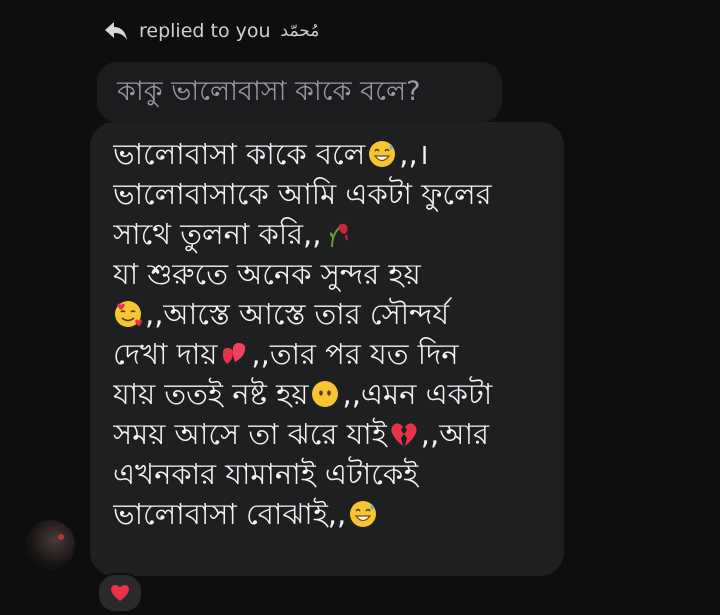  Describe the element at coordinates (239, 154) in the screenshot. I see `message-line-text: ভালোবাসা কাকে বলে` at that location.